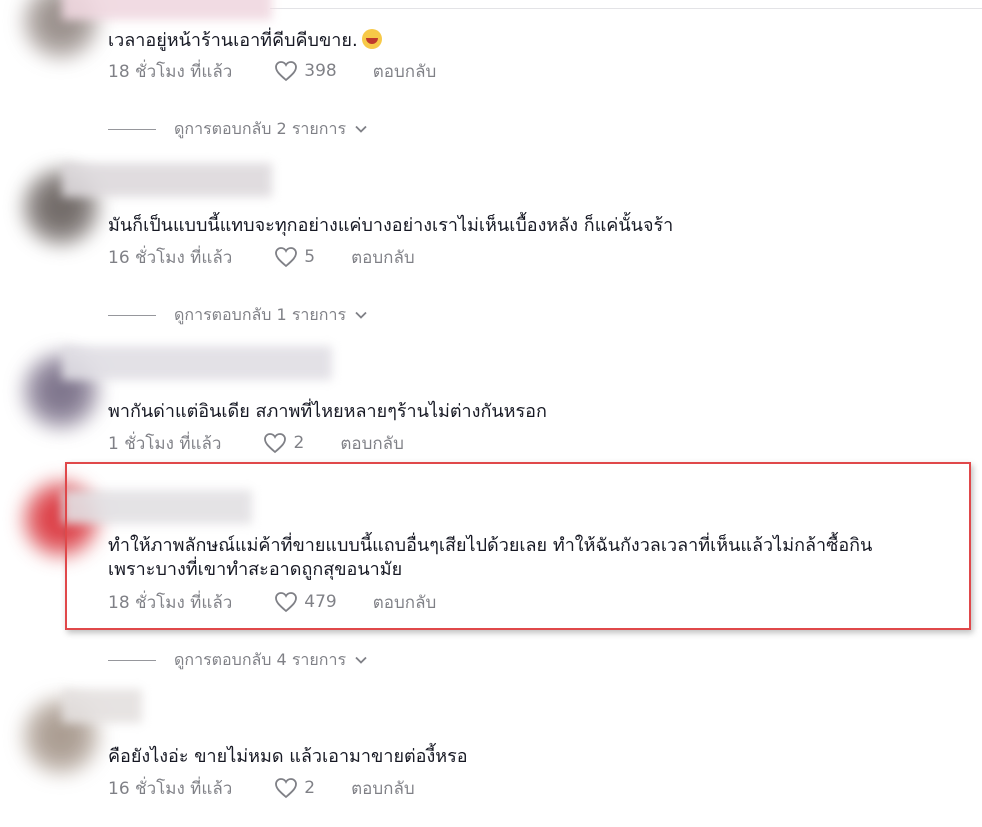 This screenshot has height=827, width=982. I want to click on comment-text-line-2: เพราะบางที่เขาทำสะอาดถูกสุขอนามัย, so click(255, 569).